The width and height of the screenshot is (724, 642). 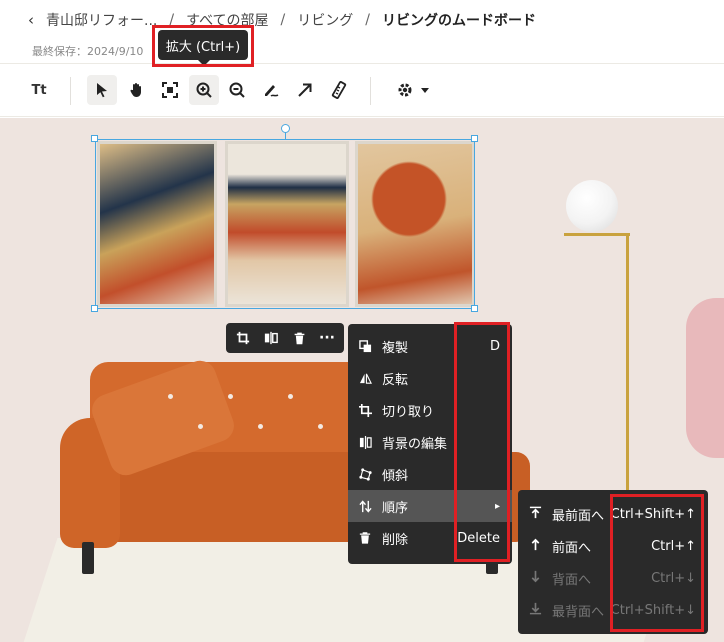 What do you see at coordinates (88, 51) in the screenshot?
I see `last-saved-text: 最終保存：2024/9/10` at bounding box center [88, 51].